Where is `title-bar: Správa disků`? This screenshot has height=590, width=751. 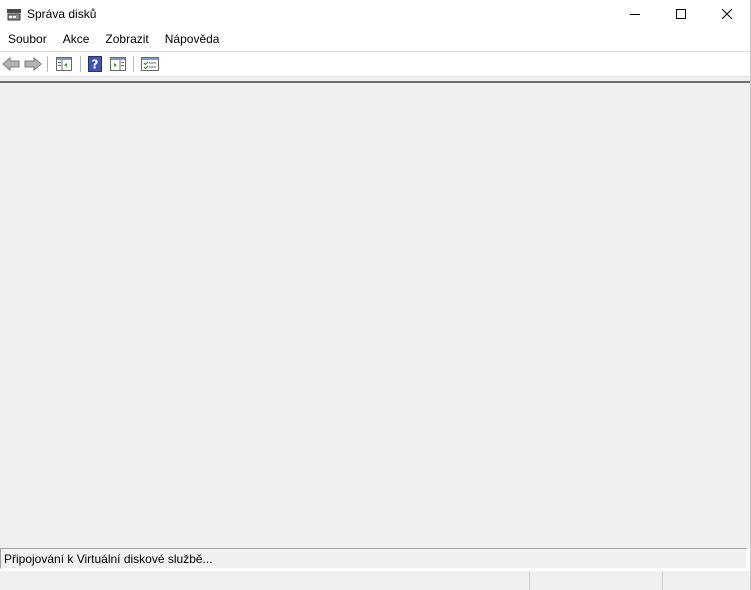 title-bar: Správa disků is located at coordinates (375, 14).